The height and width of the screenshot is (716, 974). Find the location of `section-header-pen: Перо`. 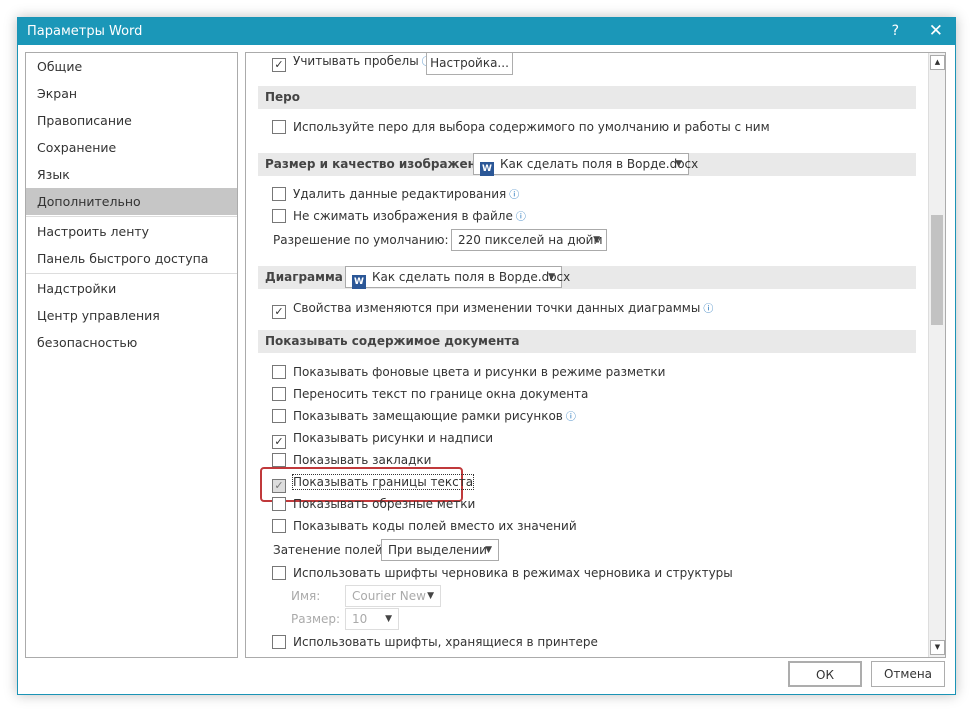

section-header-pen: Перо is located at coordinates (587, 97).